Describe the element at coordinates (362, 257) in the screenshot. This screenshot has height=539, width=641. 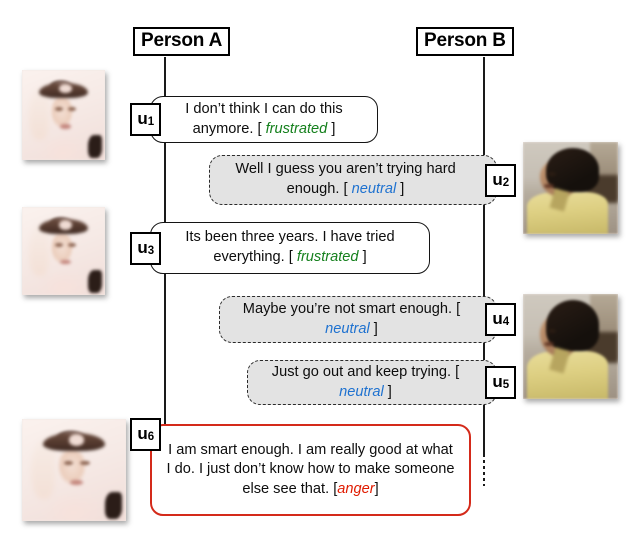
I see `utterance-text-after-u3: ]` at that location.